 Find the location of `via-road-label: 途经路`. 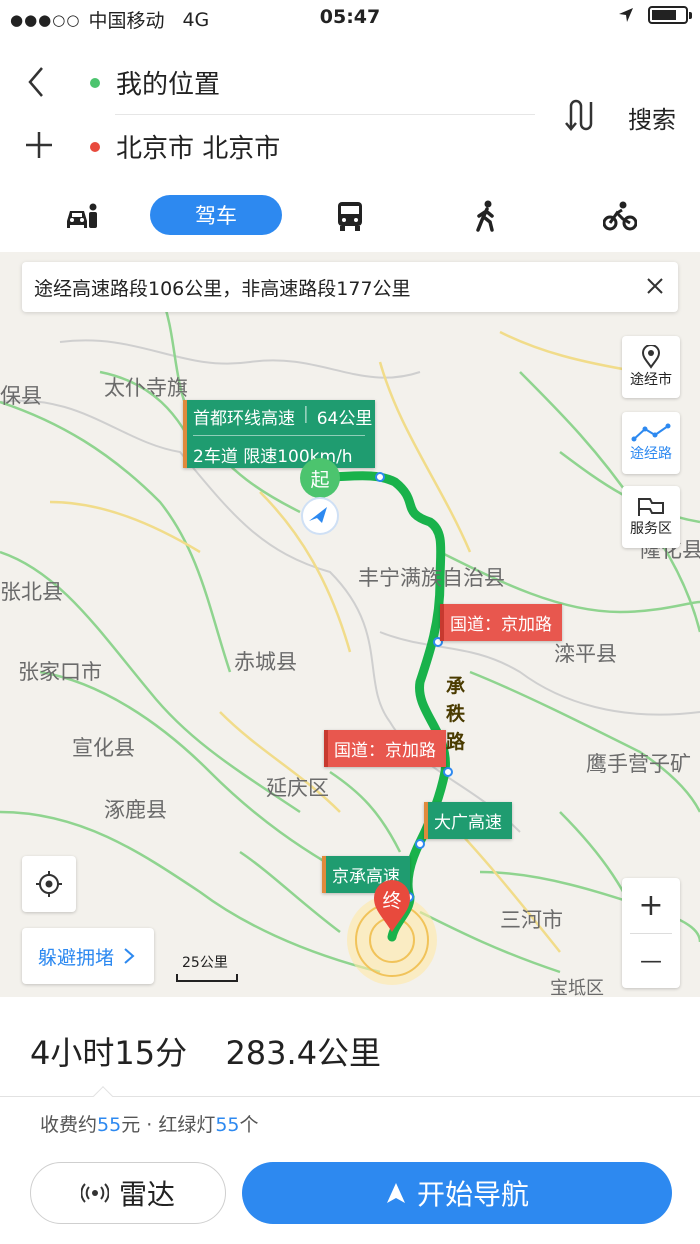

via-road-label: 途经路 is located at coordinates (651, 454).